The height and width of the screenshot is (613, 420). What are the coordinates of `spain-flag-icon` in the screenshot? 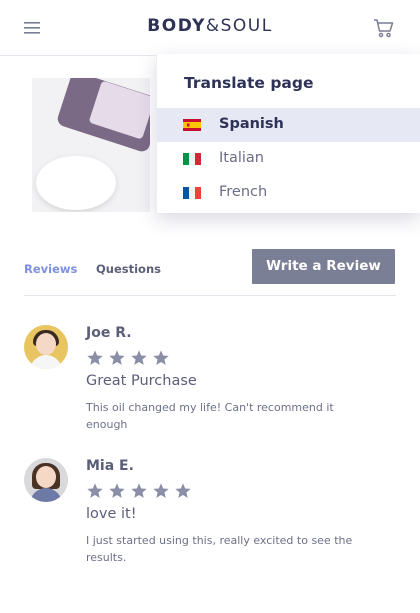 It's located at (192, 125).